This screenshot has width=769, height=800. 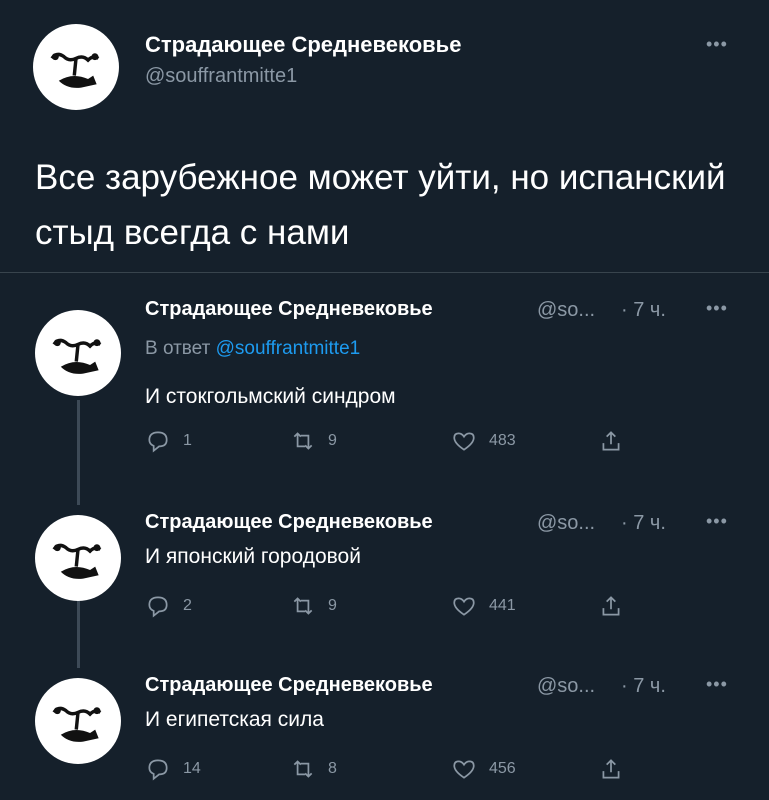 What do you see at coordinates (483, 441) in the screenshot?
I see `like-action: 483` at bounding box center [483, 441].